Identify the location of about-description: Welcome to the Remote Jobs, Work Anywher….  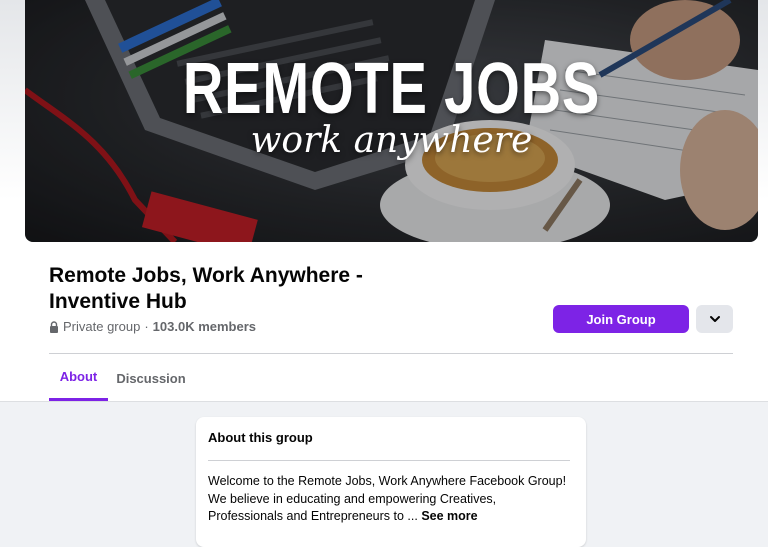
(391, 499).